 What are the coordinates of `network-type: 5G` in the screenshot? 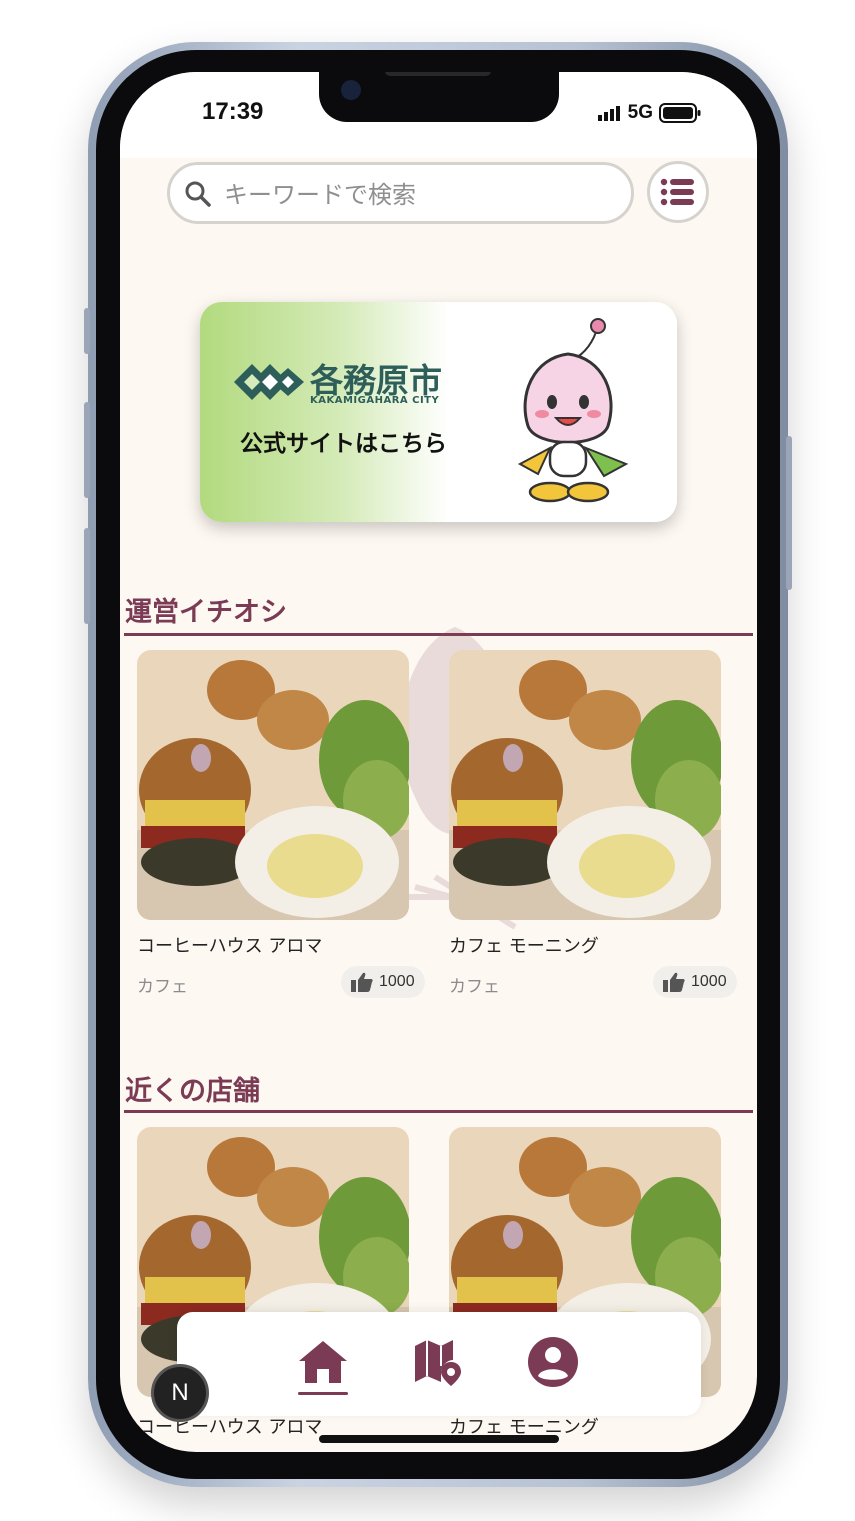 It's located at (640, 112).